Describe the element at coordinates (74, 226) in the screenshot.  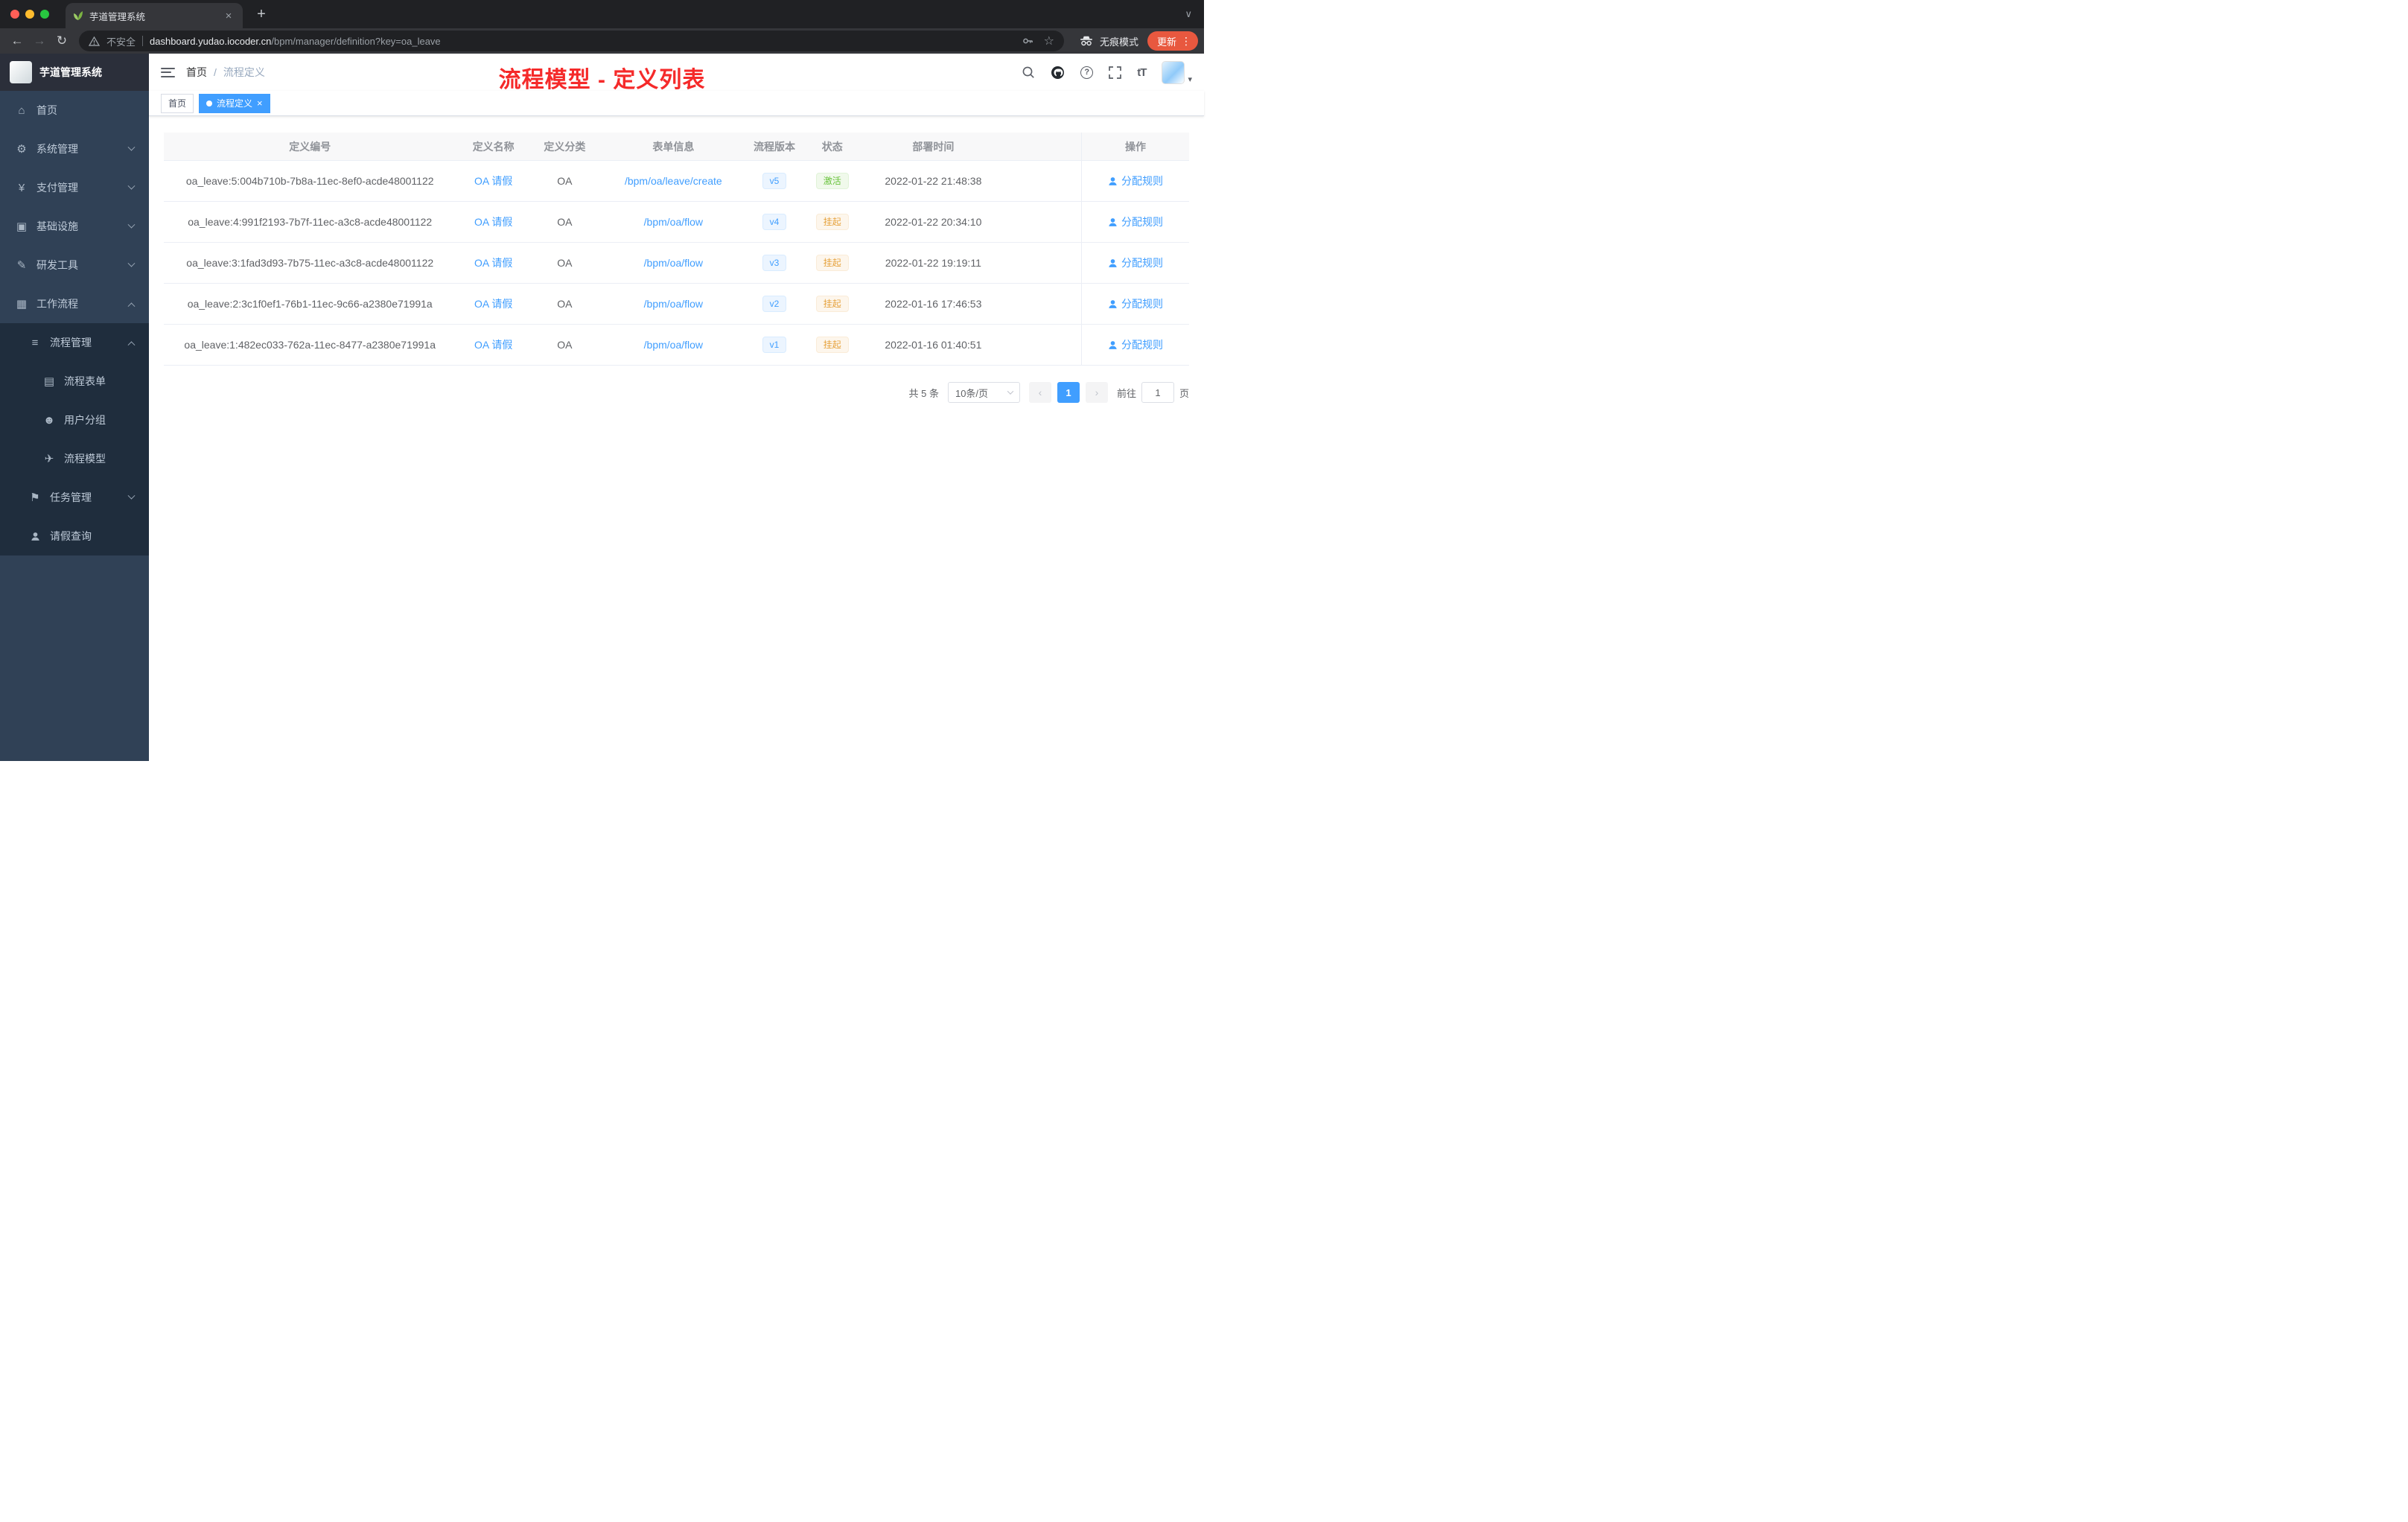
I see `sidebar-item-infrastructure: ▣ 基础设施` at that location.